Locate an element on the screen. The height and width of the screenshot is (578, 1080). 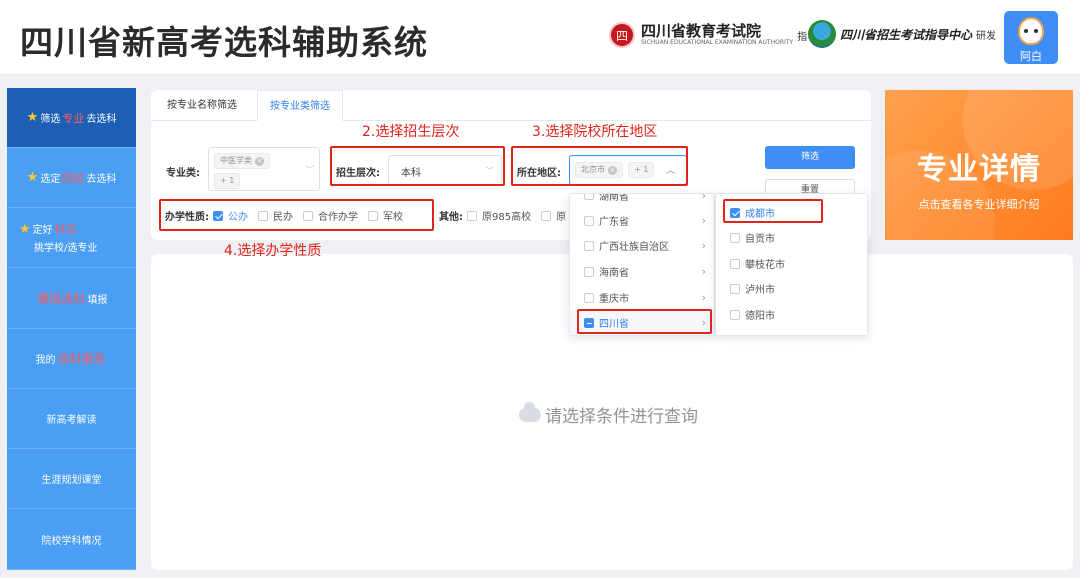
sidebar-item-highlight: 院校 is located at coordinates (73, 178).